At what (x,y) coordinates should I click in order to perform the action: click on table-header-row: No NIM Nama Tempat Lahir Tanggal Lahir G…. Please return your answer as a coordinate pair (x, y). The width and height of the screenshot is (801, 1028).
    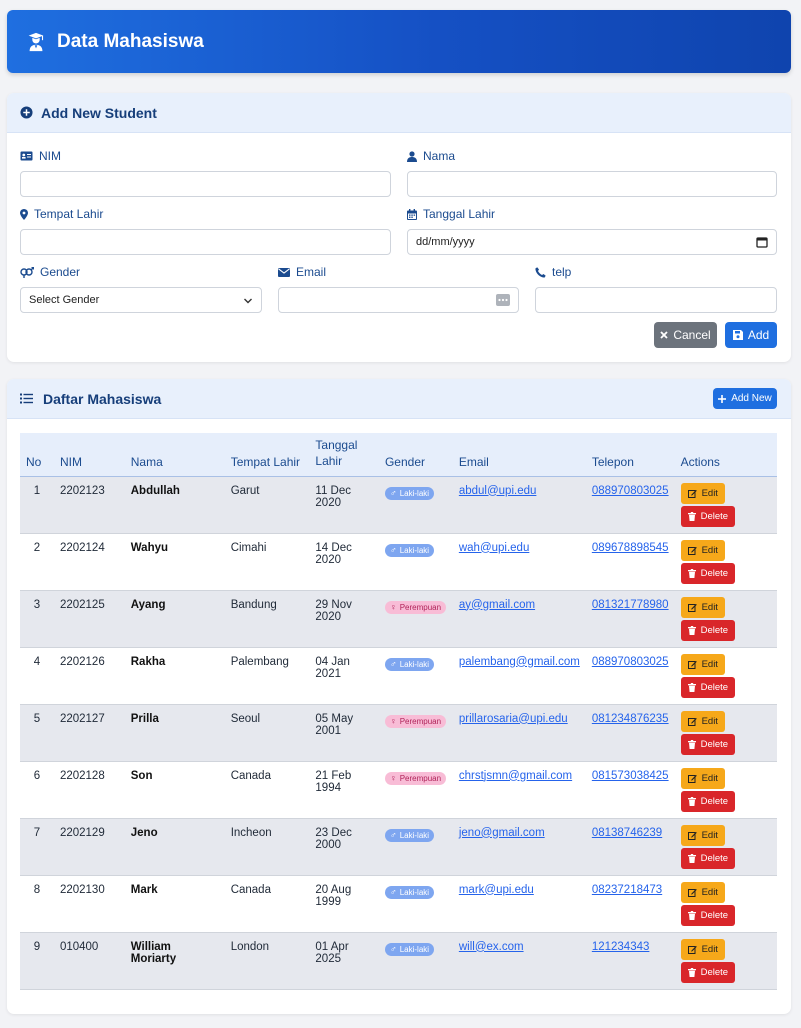
    Looking at the image, I should click on (398, 455).